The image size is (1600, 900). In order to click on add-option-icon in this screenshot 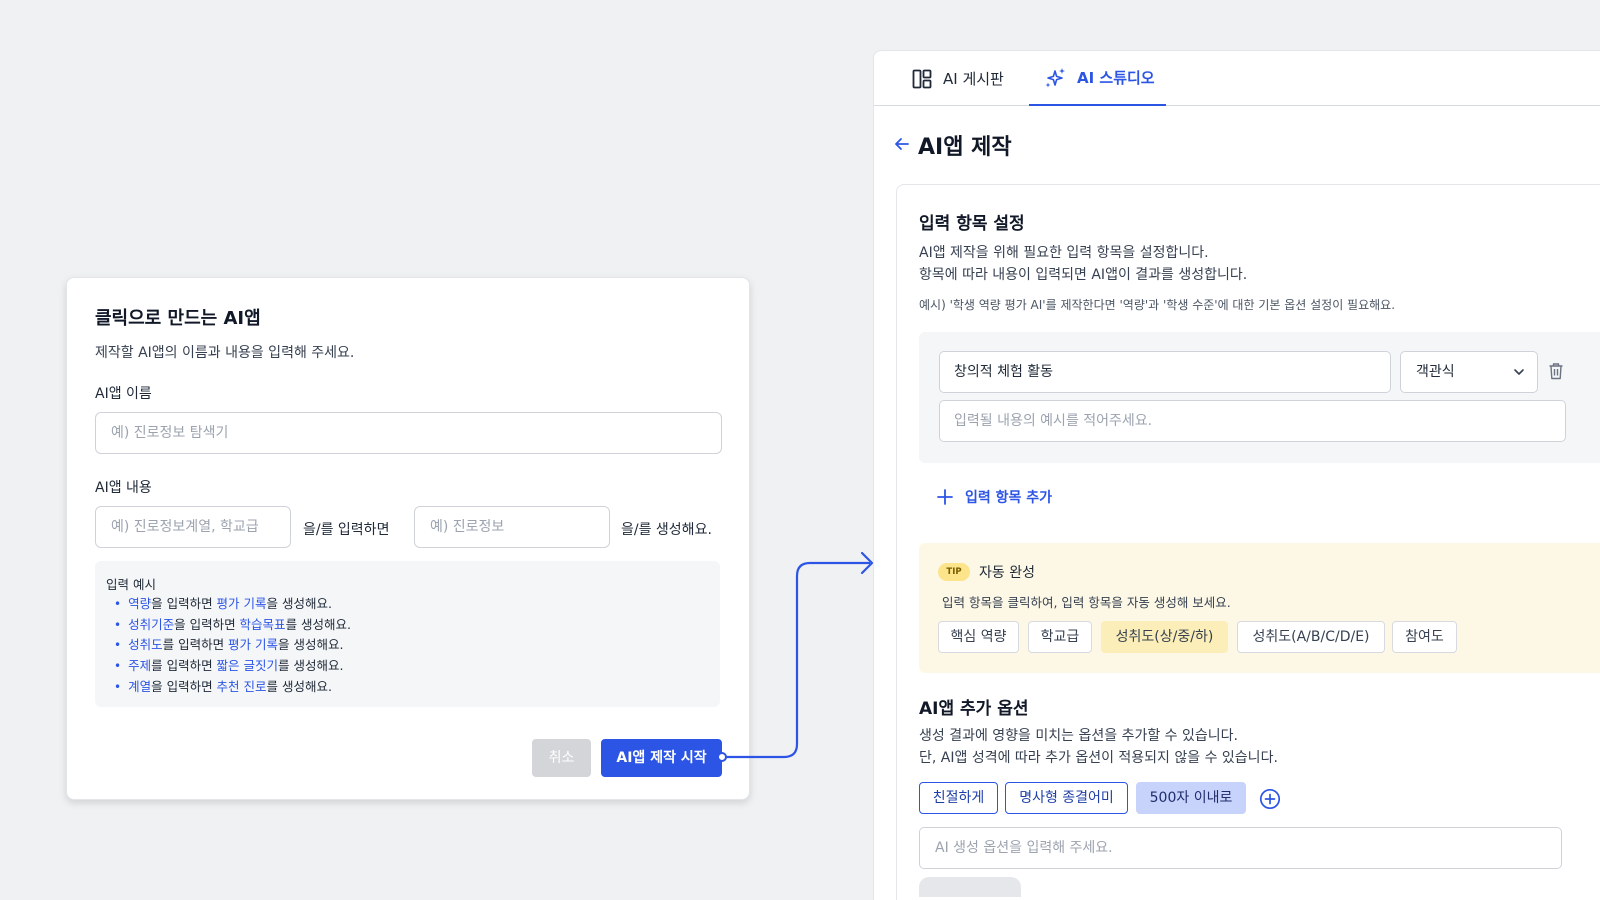, I will do `click(1270, 799)`.